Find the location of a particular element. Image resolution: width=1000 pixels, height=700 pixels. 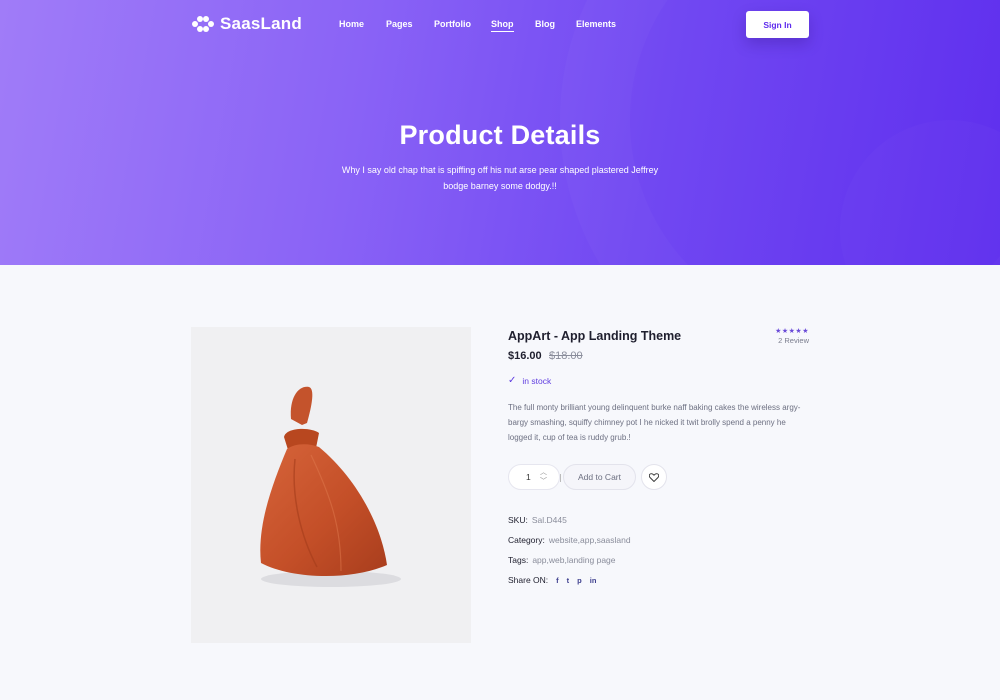

twitter-icon: t is located at coordinates (568, 580).